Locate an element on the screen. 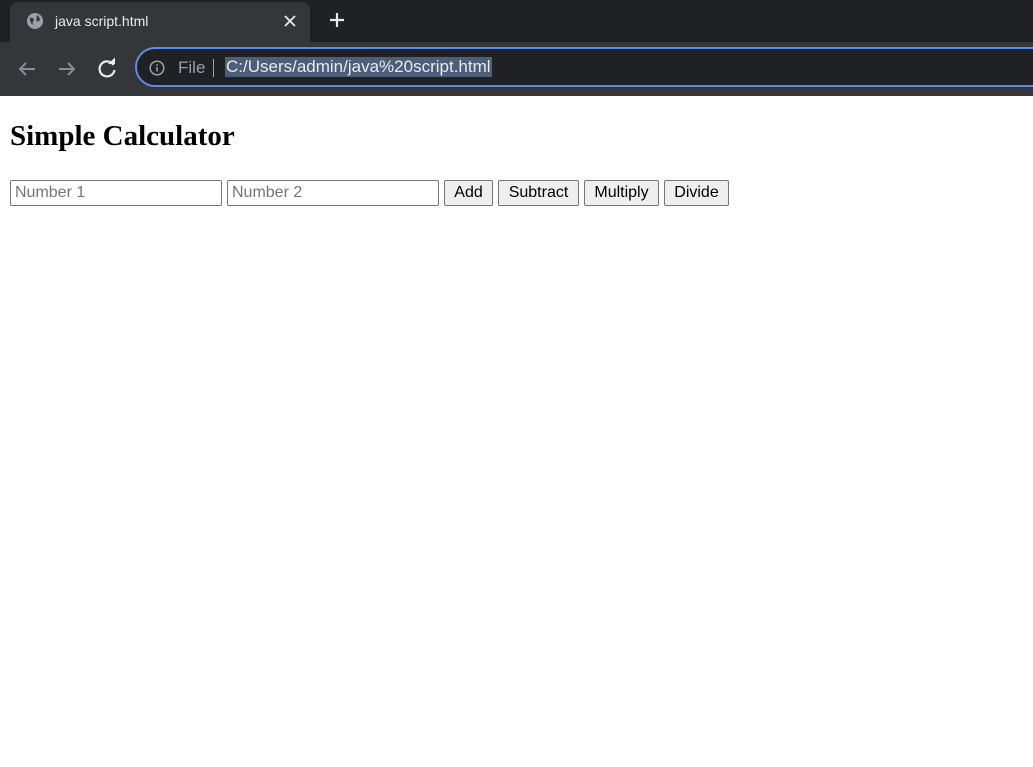 This screenshot has height=767, width=1033. browser-tab: java script.html is located at coordinates (160, 22).